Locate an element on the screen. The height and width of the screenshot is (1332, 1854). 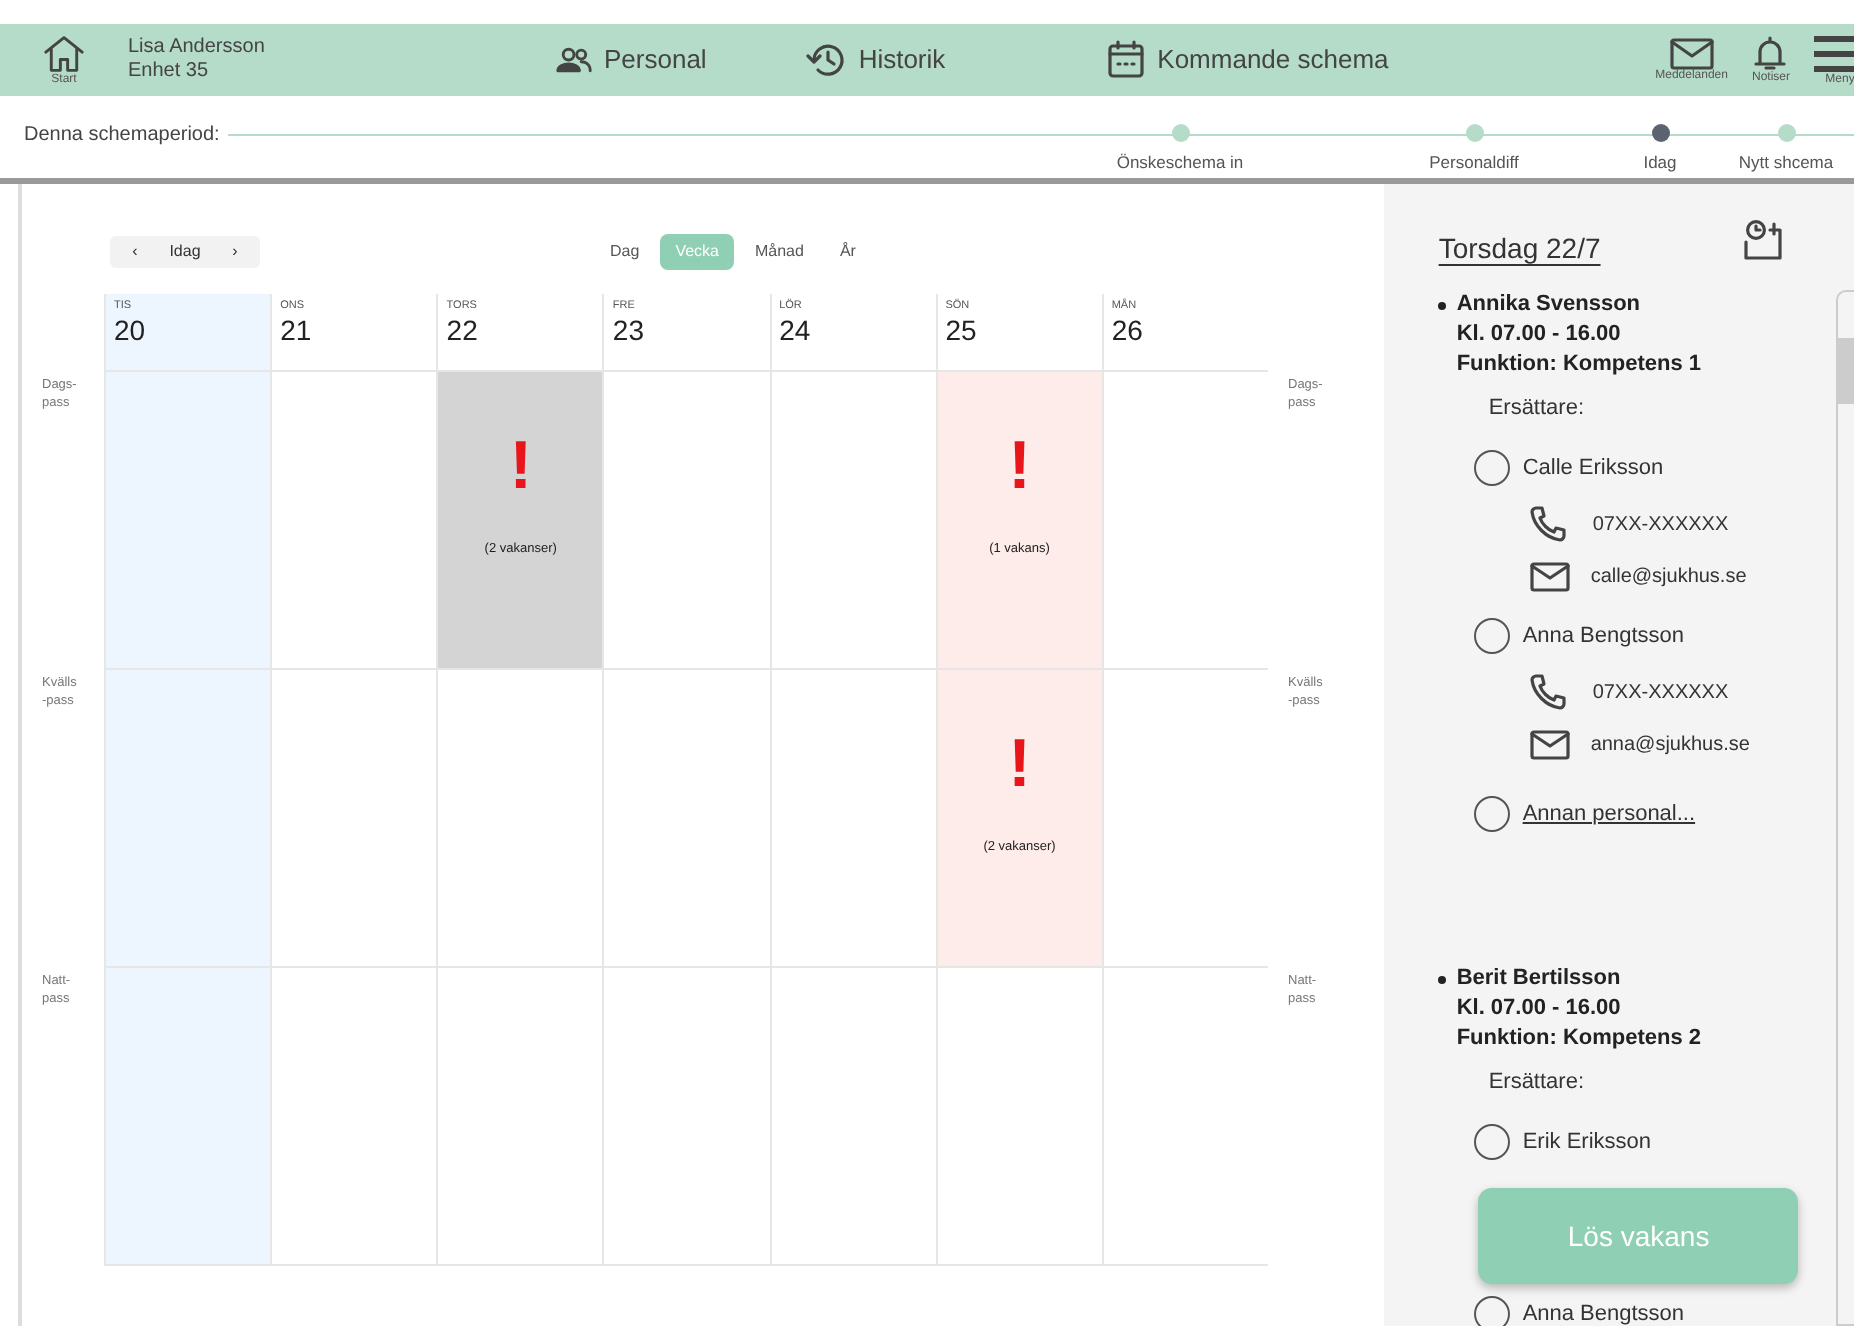
timeline-label: Denna schemaperiod: is located at coordinates (126, 135).